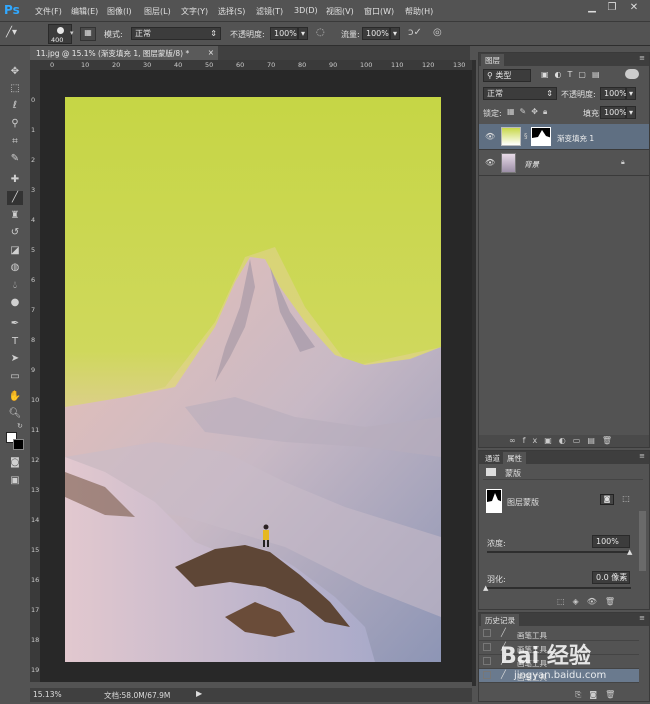 This screenshot has width=650, height=704. What do you see at coordinates (529, 112) in the screenshot?
I see `lock-icons: ▦✎✥🔒︎` at bounding box center [529, 112].